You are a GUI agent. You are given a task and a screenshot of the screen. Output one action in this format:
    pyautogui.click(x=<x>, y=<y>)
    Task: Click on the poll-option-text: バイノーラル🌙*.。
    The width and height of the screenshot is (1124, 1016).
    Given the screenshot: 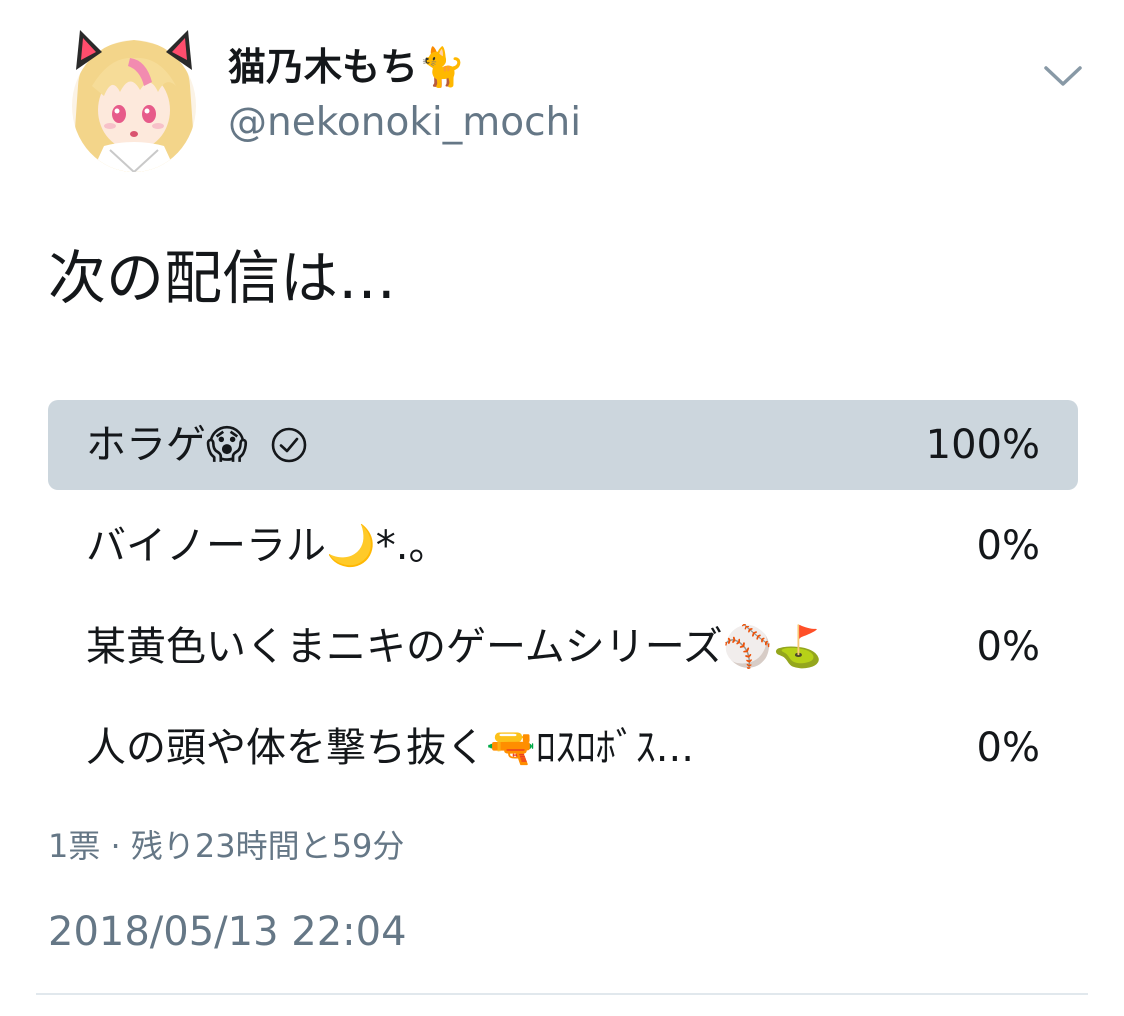 What is the action you would take?
    pyautogui.click(x=267, y=546)
    